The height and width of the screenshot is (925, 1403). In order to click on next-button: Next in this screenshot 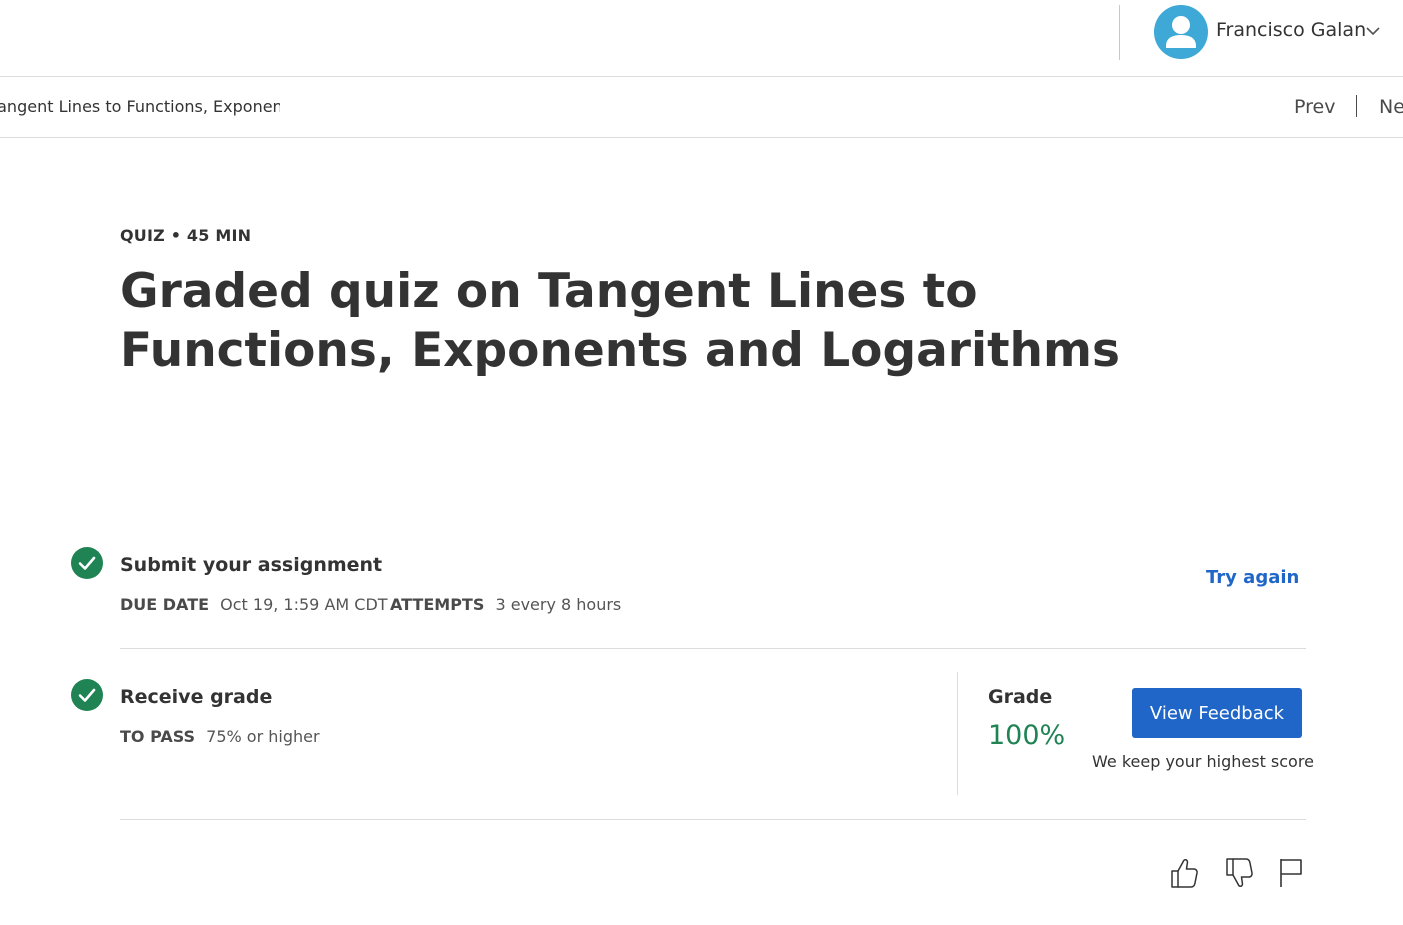, I will do `click(1391, 107)`.